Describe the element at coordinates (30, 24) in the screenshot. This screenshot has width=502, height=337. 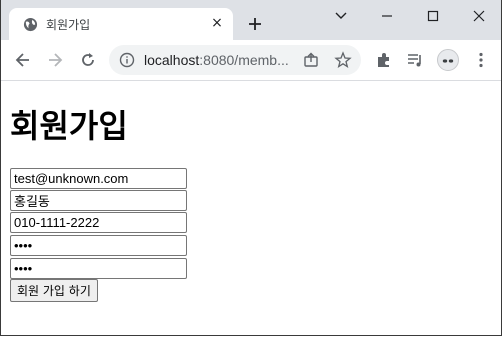
I see `globe-icon` at that location.